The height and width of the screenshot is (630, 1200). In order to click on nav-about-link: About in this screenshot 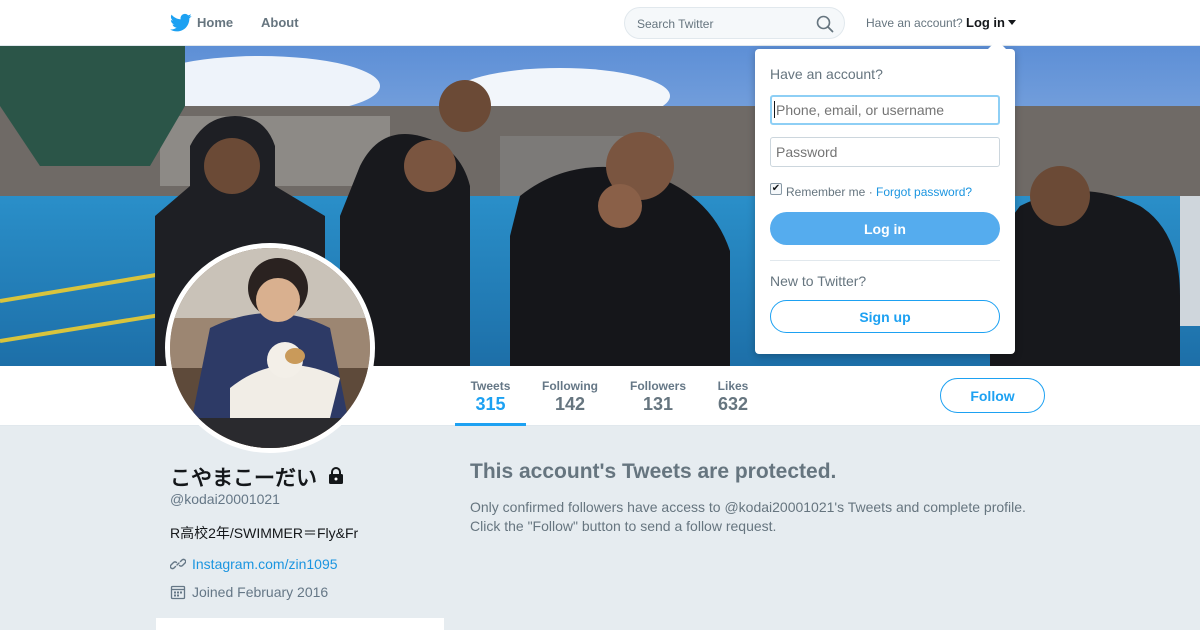, I will do `click(280, 22)`.